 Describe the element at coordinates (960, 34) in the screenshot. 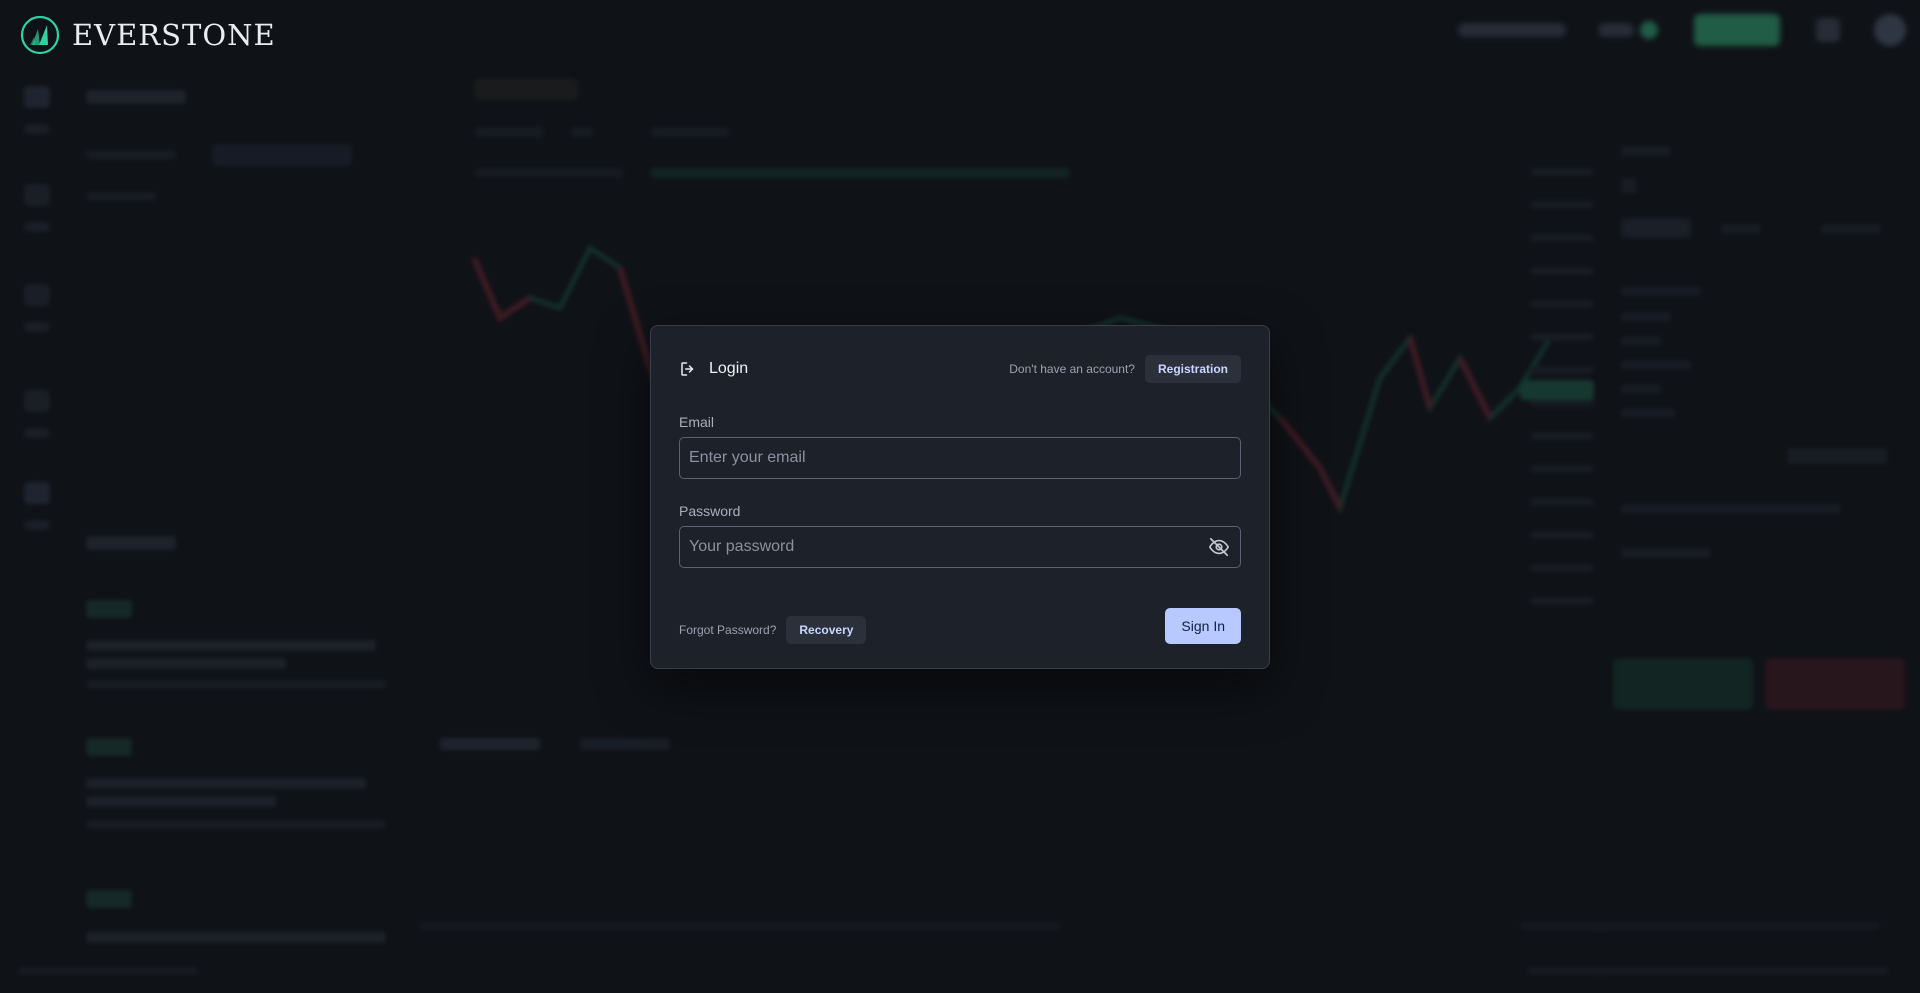

I see `top-bar: EVERSTONE` at that location.